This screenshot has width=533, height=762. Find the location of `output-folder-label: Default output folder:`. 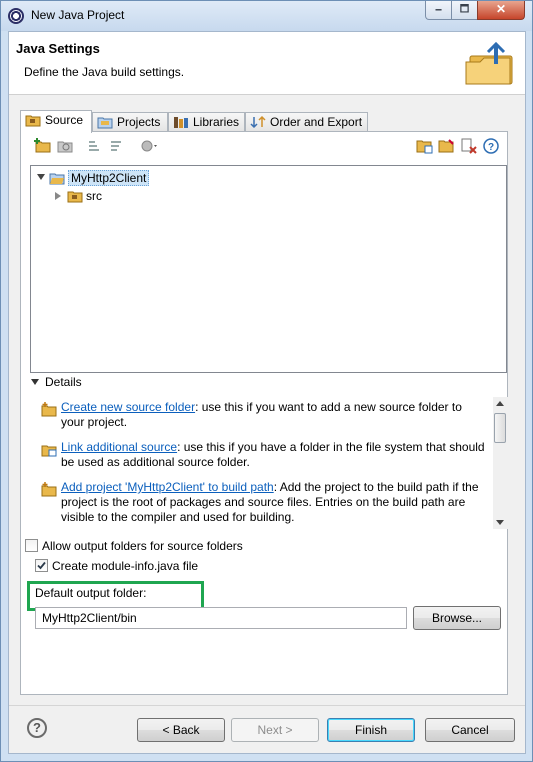

output-folder-label: Default output folder: is located at coordinates (91, 593).